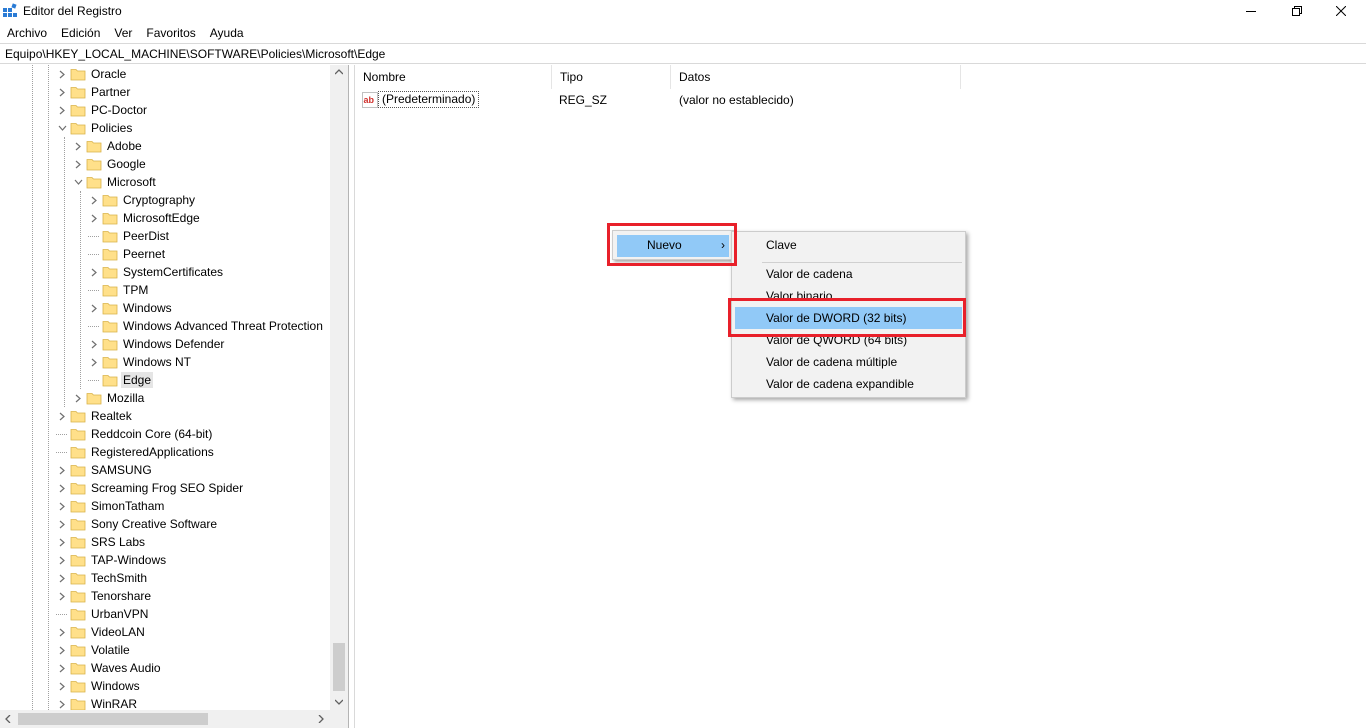 This screenshot has width=1366, height=728. What do you see at coordinates (848, 274) in the screenshot?
I see `submenu-item-valor-cadena: Valor de cadena` at bounding box center [848, 274].